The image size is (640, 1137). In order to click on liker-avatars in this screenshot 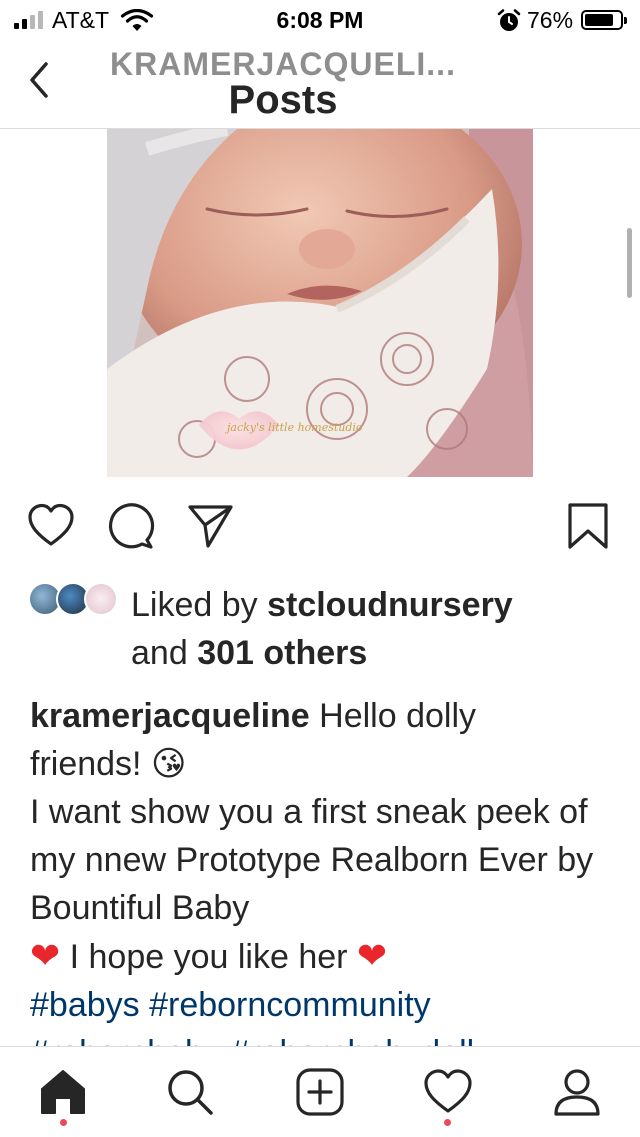, I will do `click(75, 600)`.